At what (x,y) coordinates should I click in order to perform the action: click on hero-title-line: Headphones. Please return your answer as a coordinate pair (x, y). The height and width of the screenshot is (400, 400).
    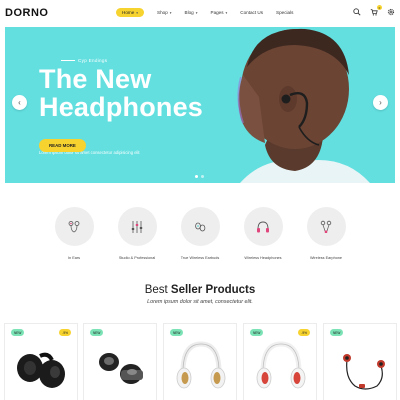
    Looking at the image, I should click on (121, 107).